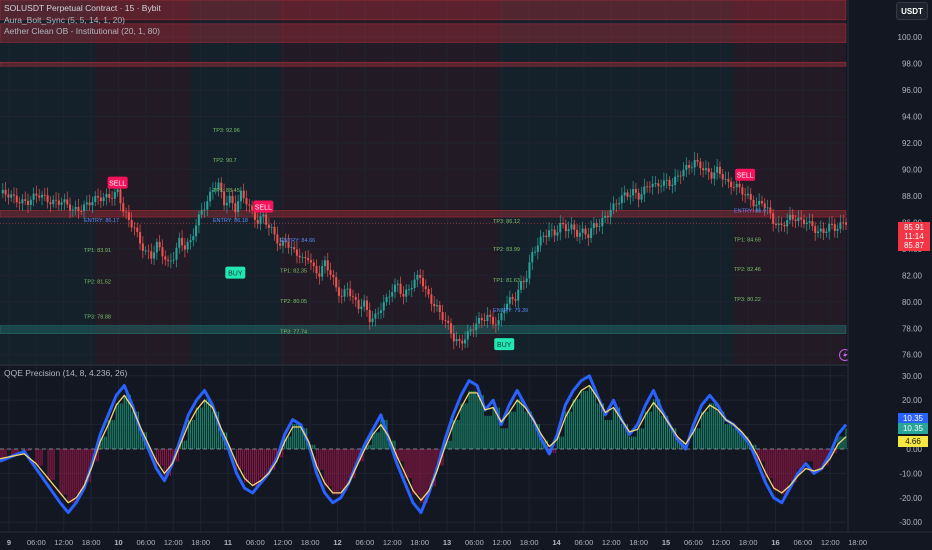  What do you see at coordinates (506, 250) in the screenshot?
I see `level-label: TP2: 83.99` at bounding box center [506, 250].